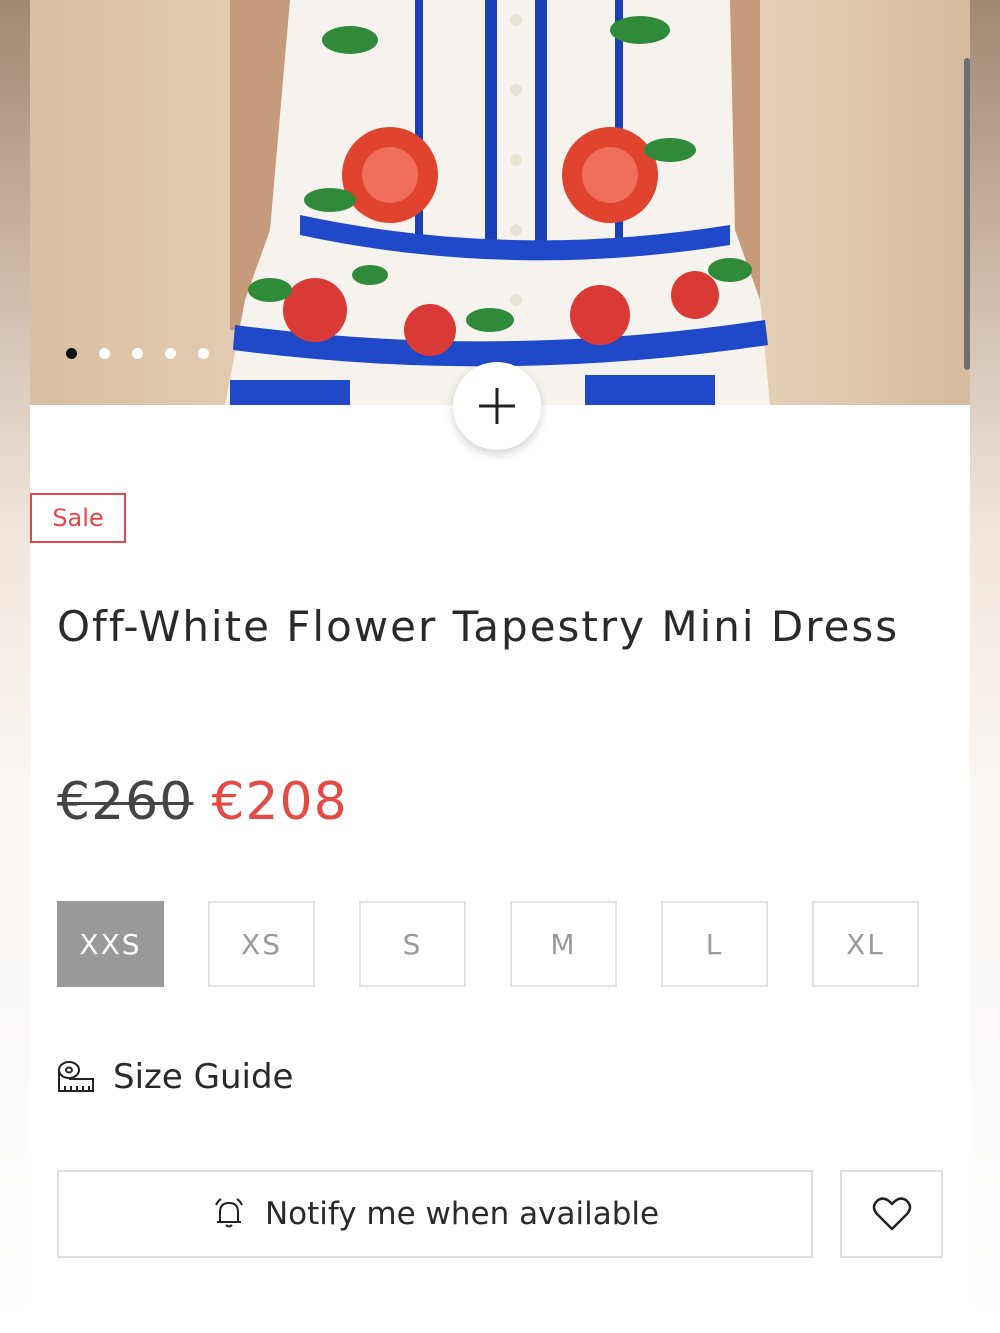  Describe the element at coordinates (125, 802) in the screenshot. I see `original-price: €260` at that location.